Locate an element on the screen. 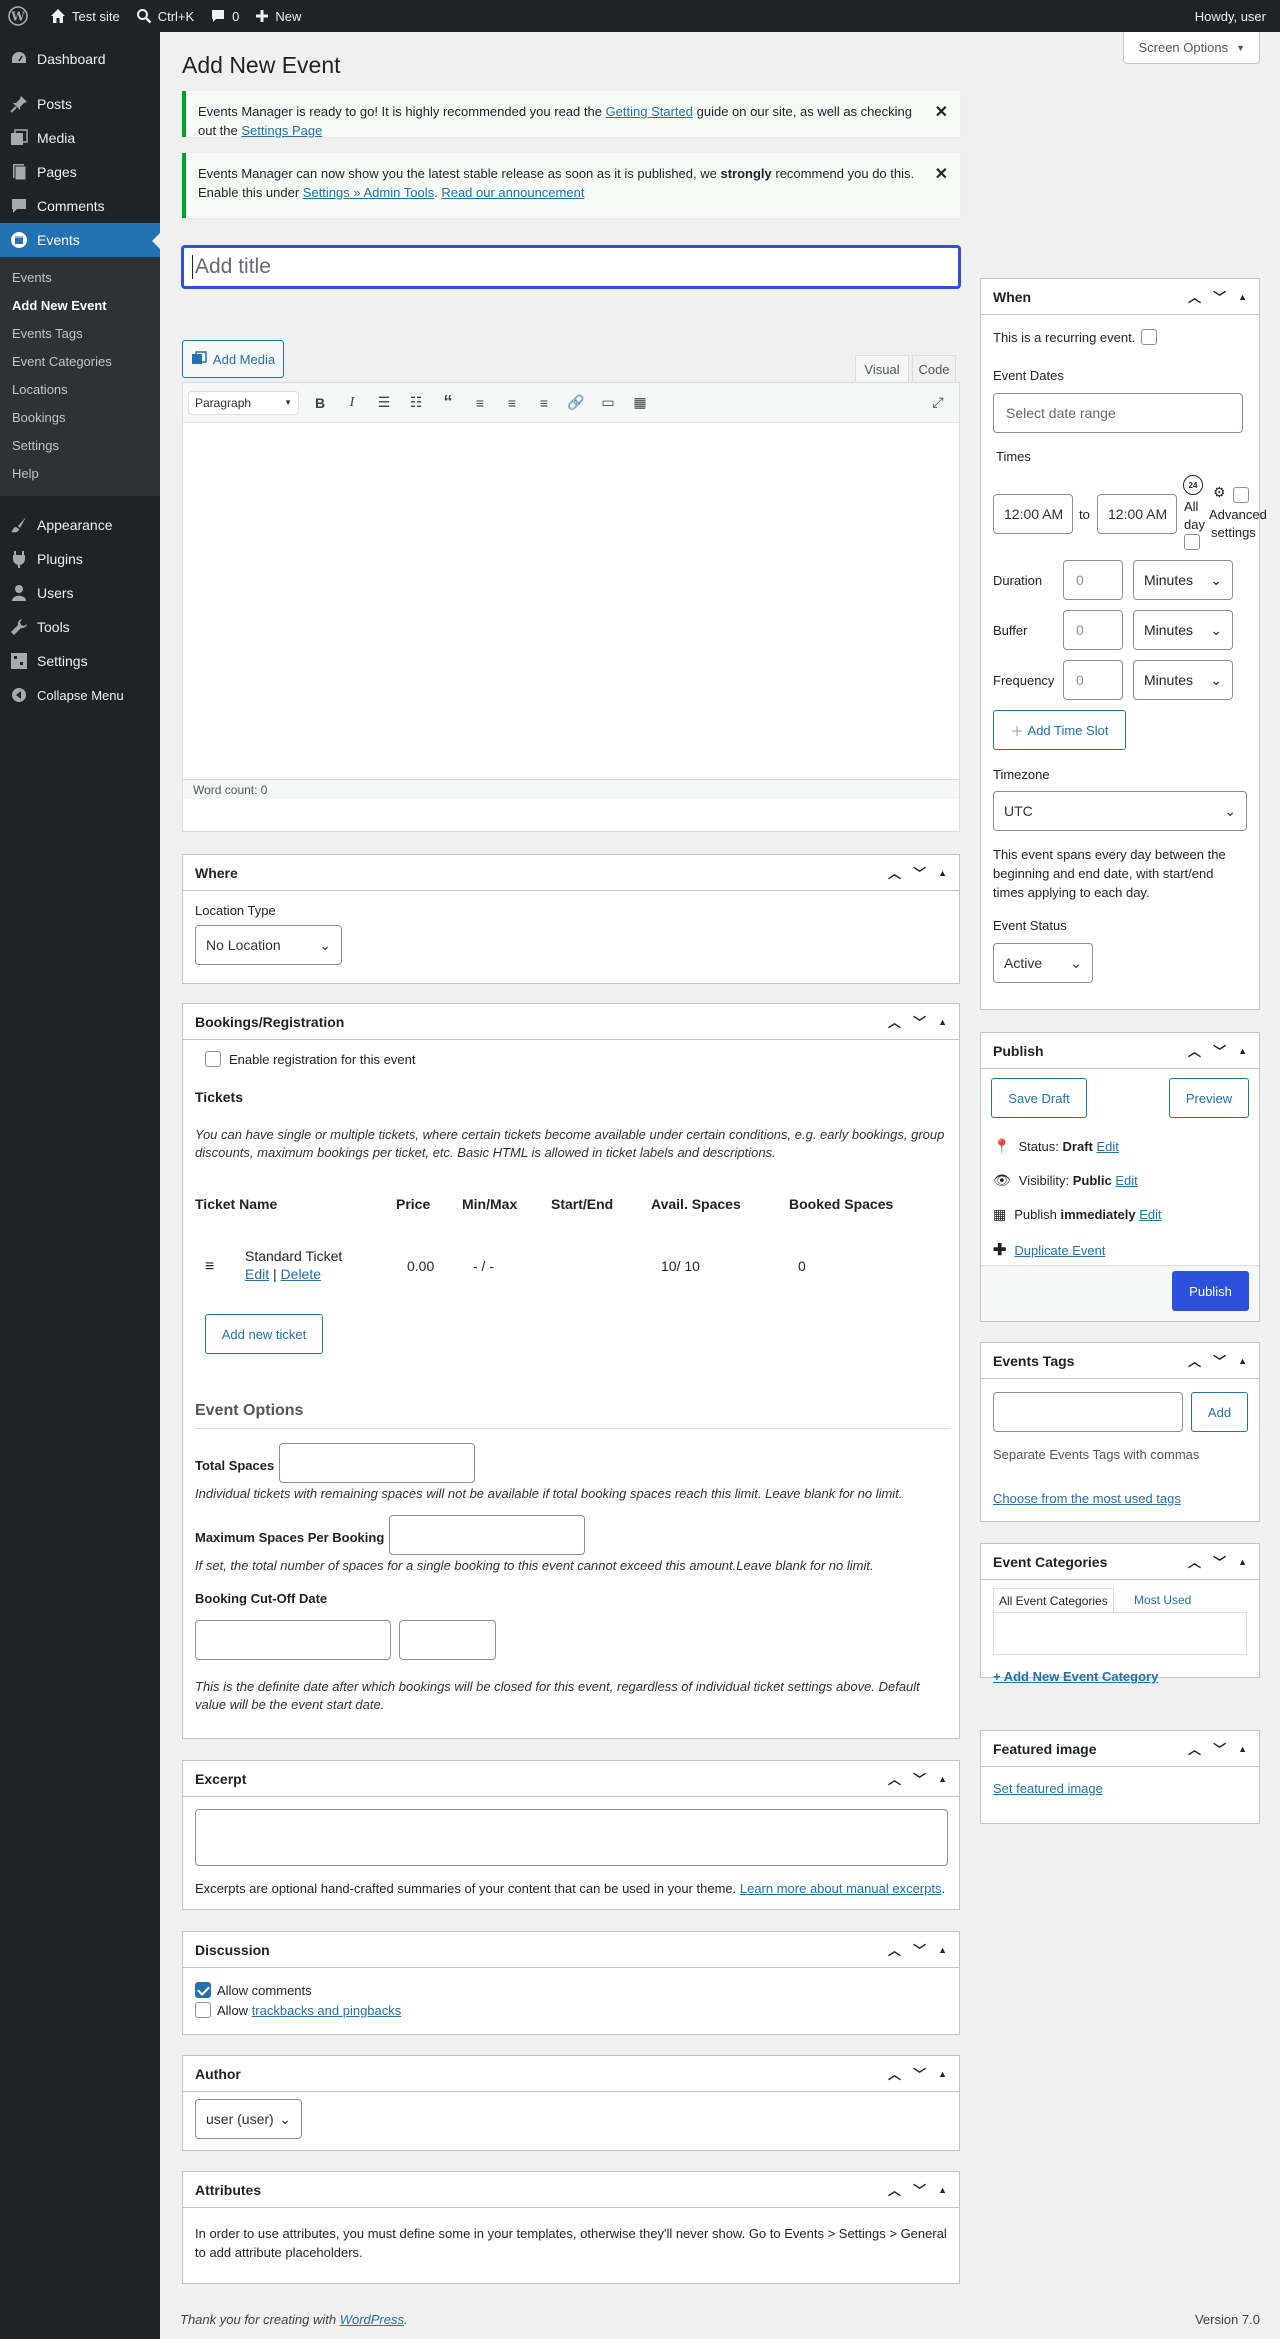 The width and height of the screenshot is (1280, 2339). add-new-ticket-button: Add new ticket is located at coordinates (264, 1334).